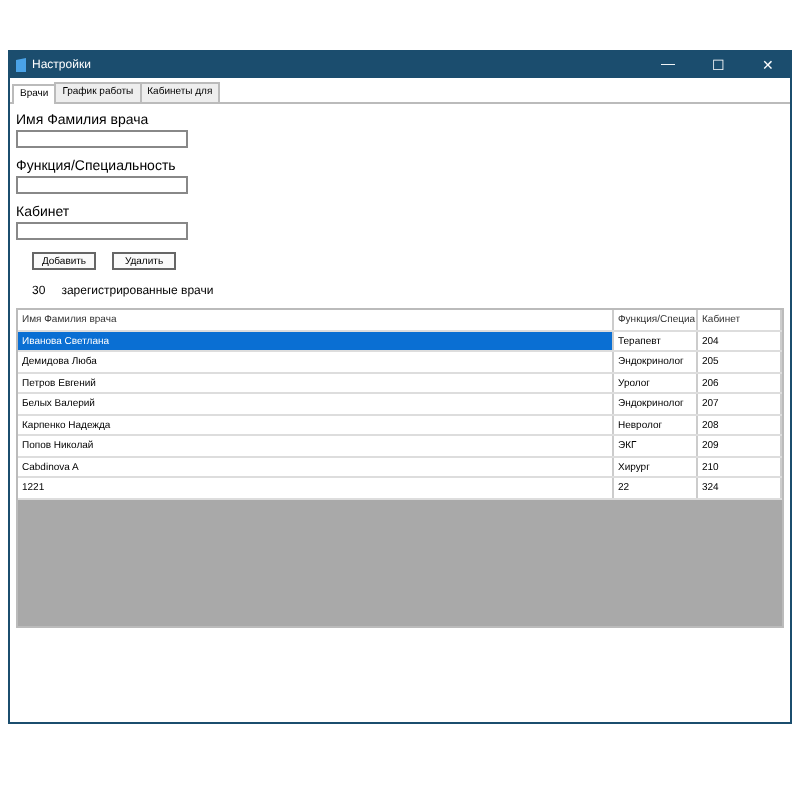 This screenshot has height=800, width=800. What do you see at coordinates (21, 65) in the screenshot?
I see `app-icon` at bounding box center [21, 65].